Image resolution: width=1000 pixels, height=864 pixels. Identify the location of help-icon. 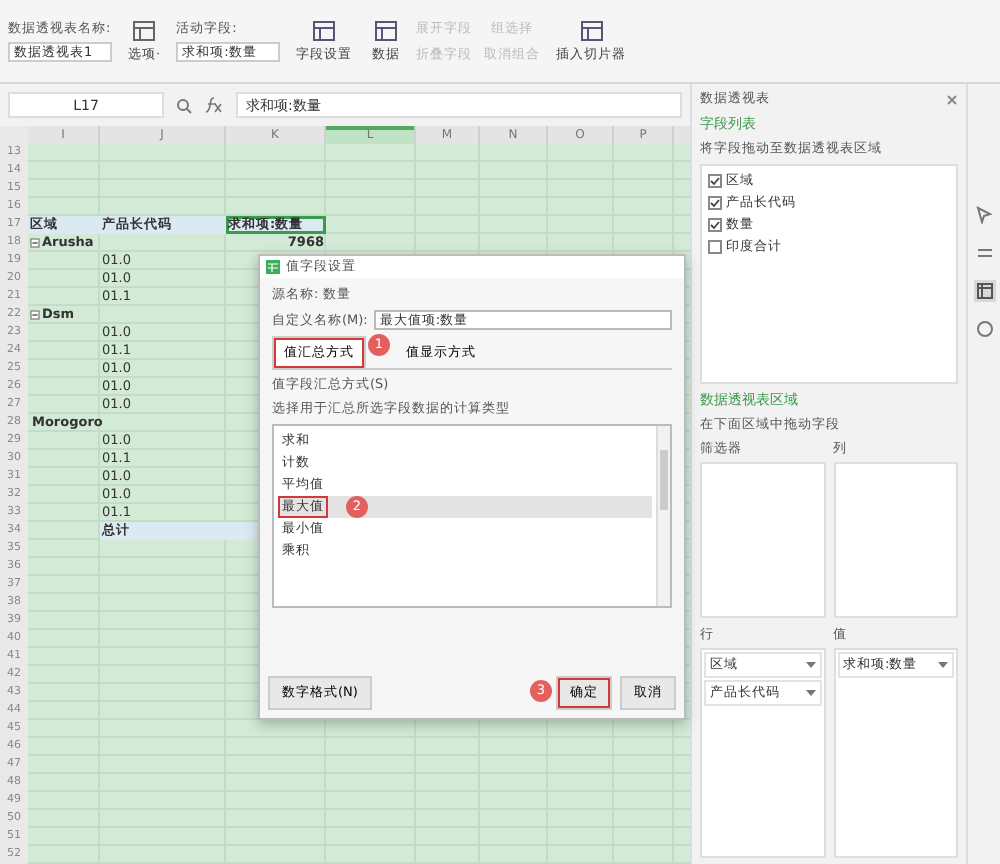
(984, 329).